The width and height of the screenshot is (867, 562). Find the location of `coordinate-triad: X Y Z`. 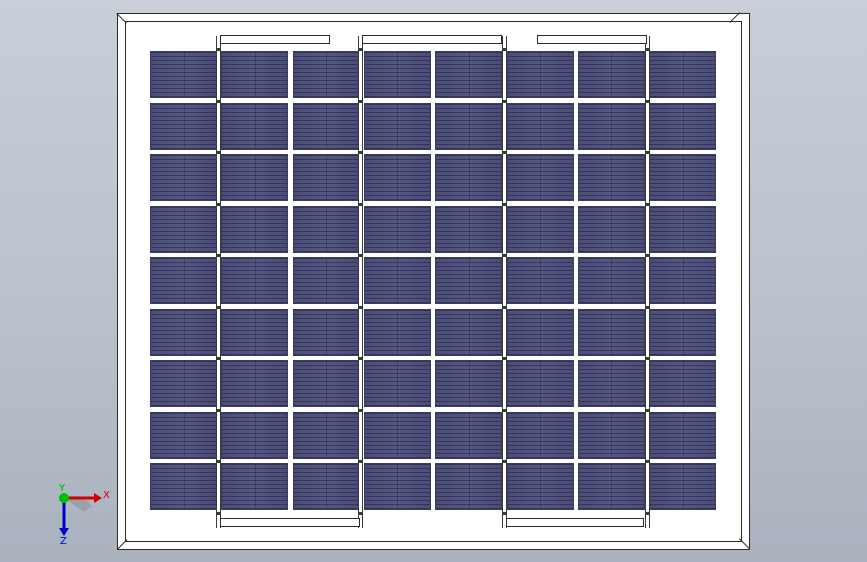

coordinate-triad: X Y Z is located at coordinates (84, 515).